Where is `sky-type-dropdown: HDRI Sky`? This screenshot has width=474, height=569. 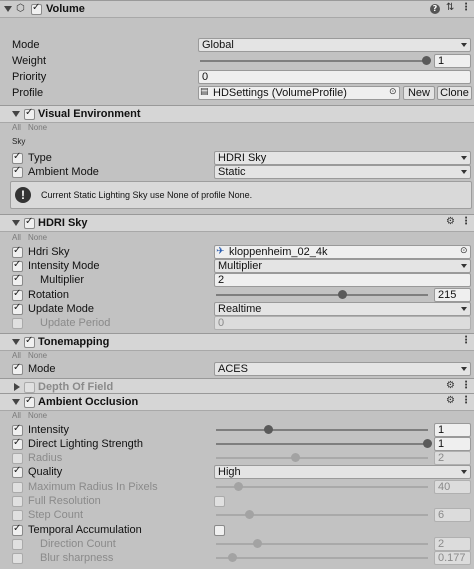
sky-type-dropdown: HDRI Sky is located at coordinates (342, 158).